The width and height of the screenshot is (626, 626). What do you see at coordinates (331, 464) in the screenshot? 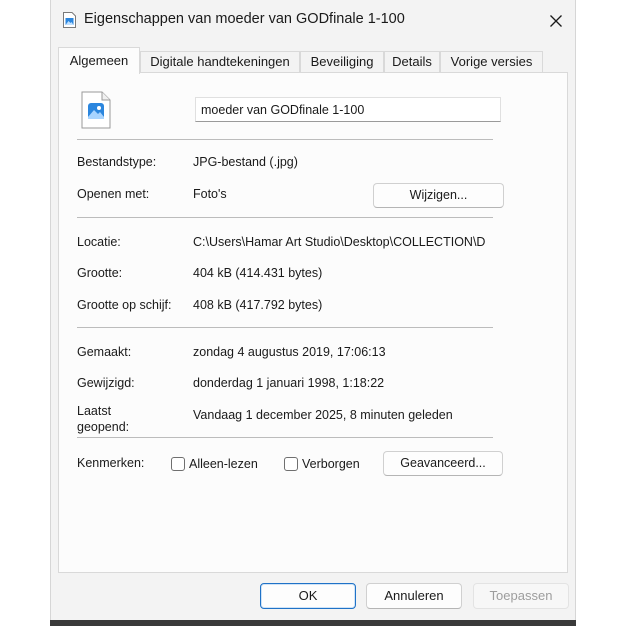
I see `hidden-label: Verborgen` at bounding box center [331, 464].